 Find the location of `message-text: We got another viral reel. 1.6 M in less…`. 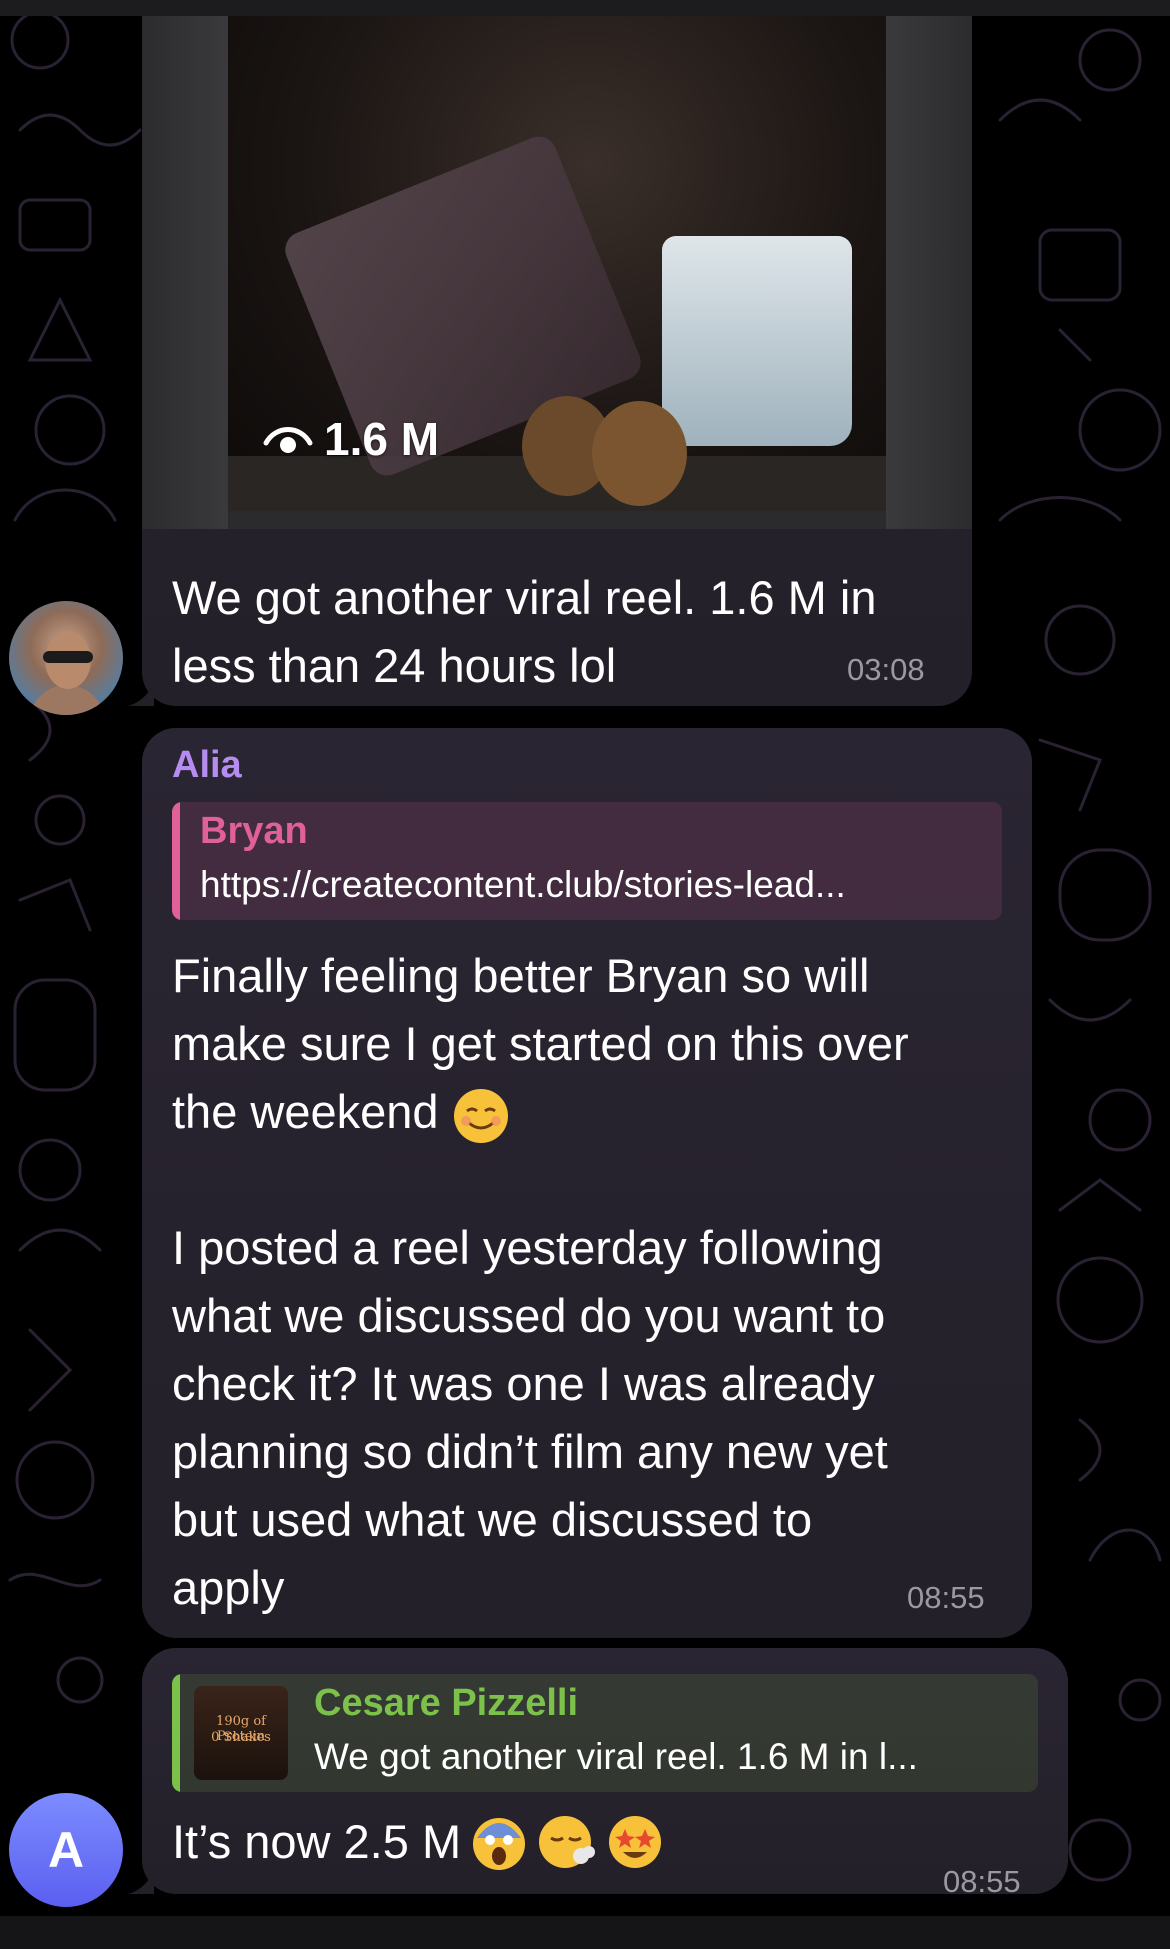

message-text: We got another viral reel. 1.6 M in less… is located at coordinates (524, 631).